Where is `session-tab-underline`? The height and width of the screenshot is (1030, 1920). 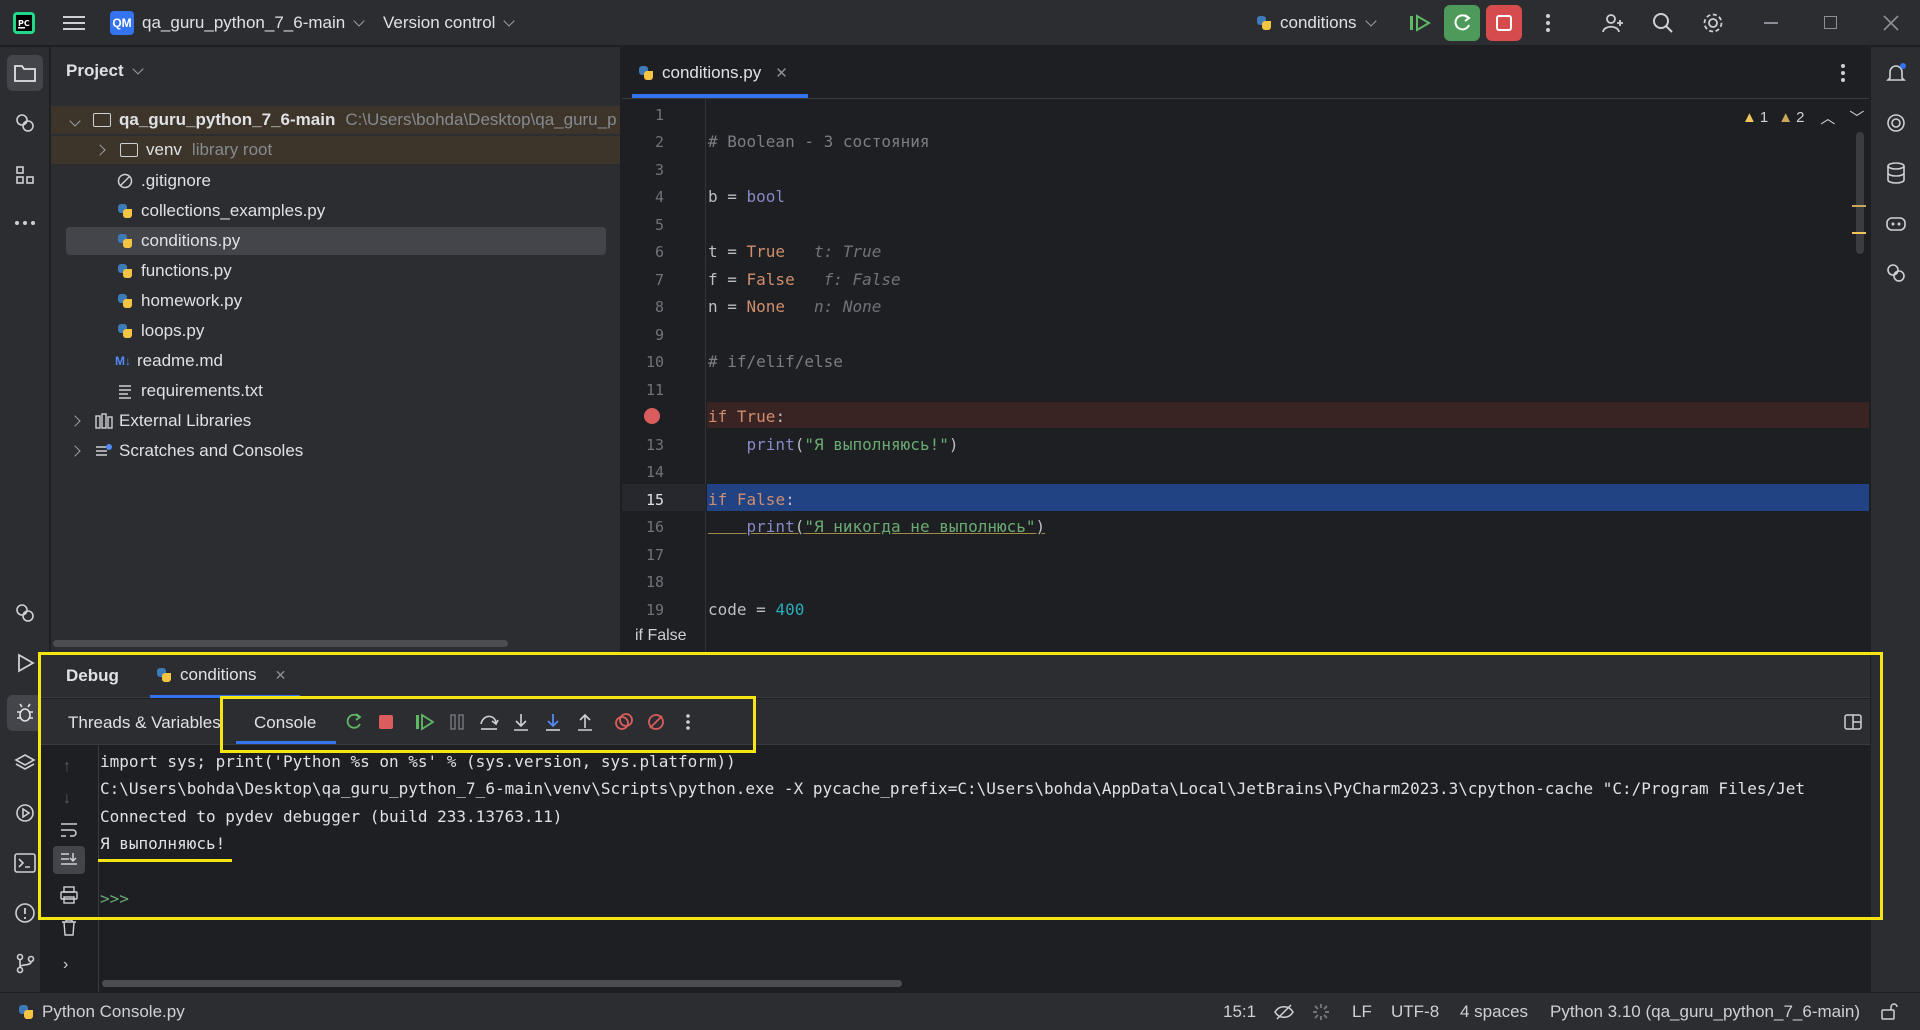
session-tab-underline is located at coordinates (225, 696).